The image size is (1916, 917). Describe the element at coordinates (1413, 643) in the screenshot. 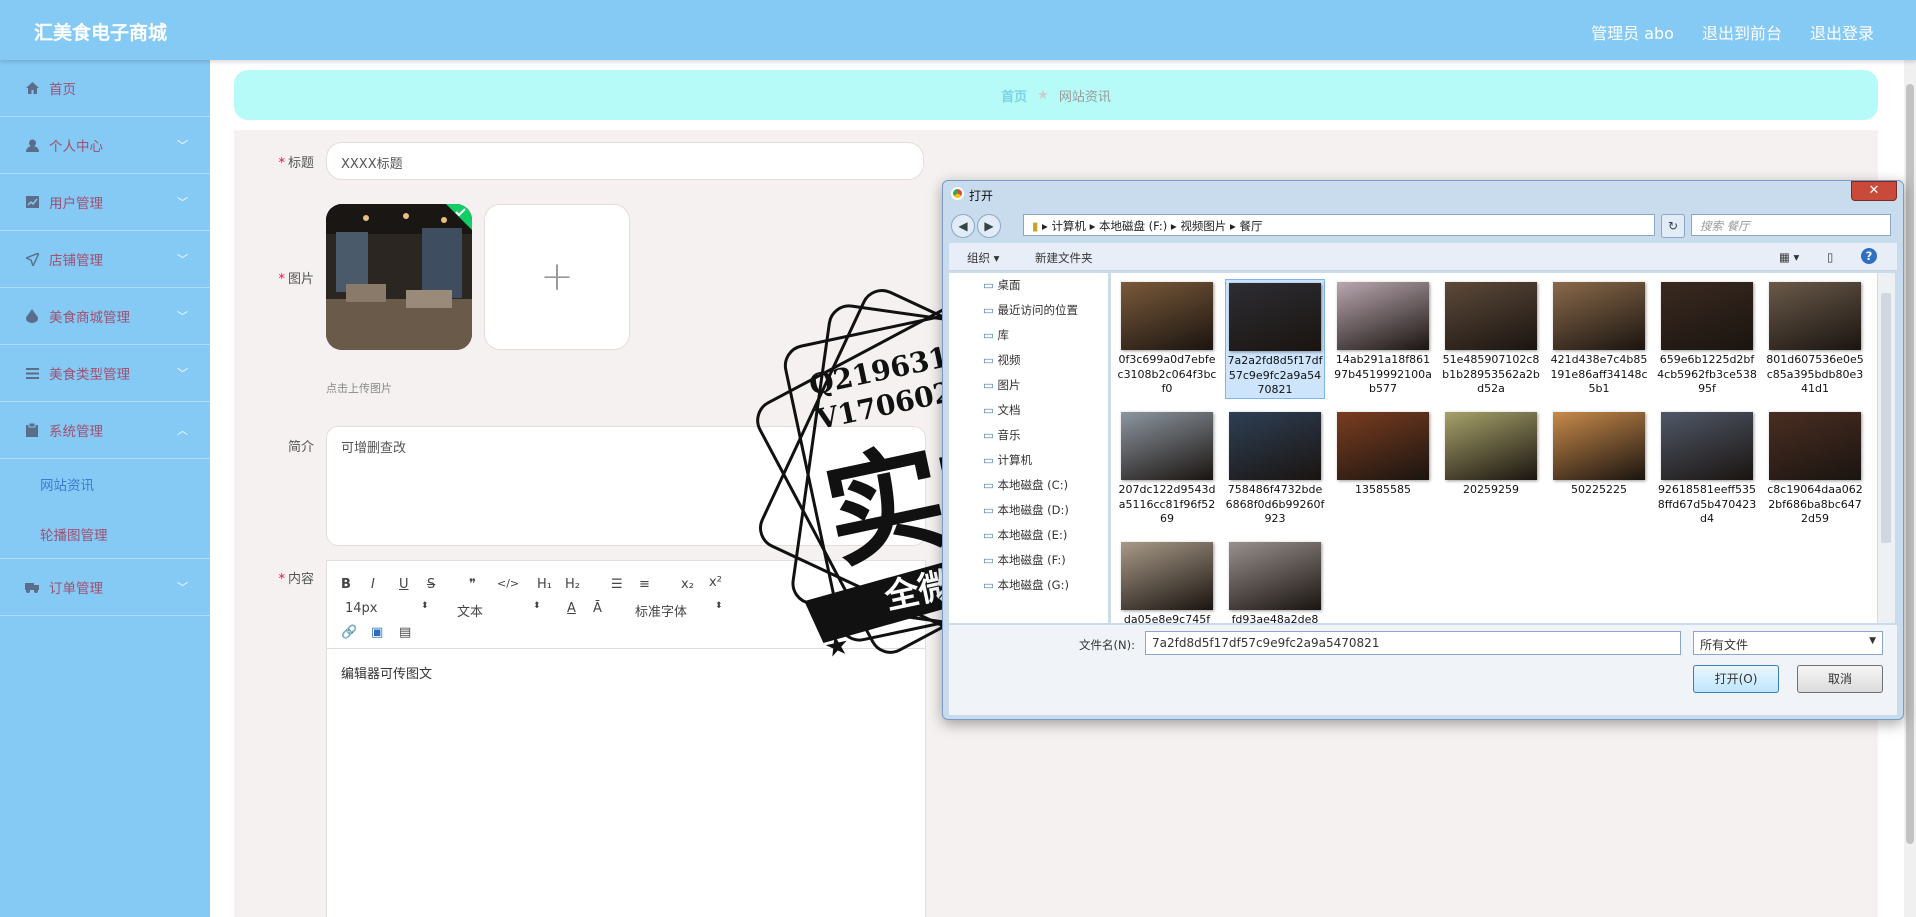

I see `filename-input: 7a2fd8d5f17df57c9e9fc2a9a5470821` at that location.